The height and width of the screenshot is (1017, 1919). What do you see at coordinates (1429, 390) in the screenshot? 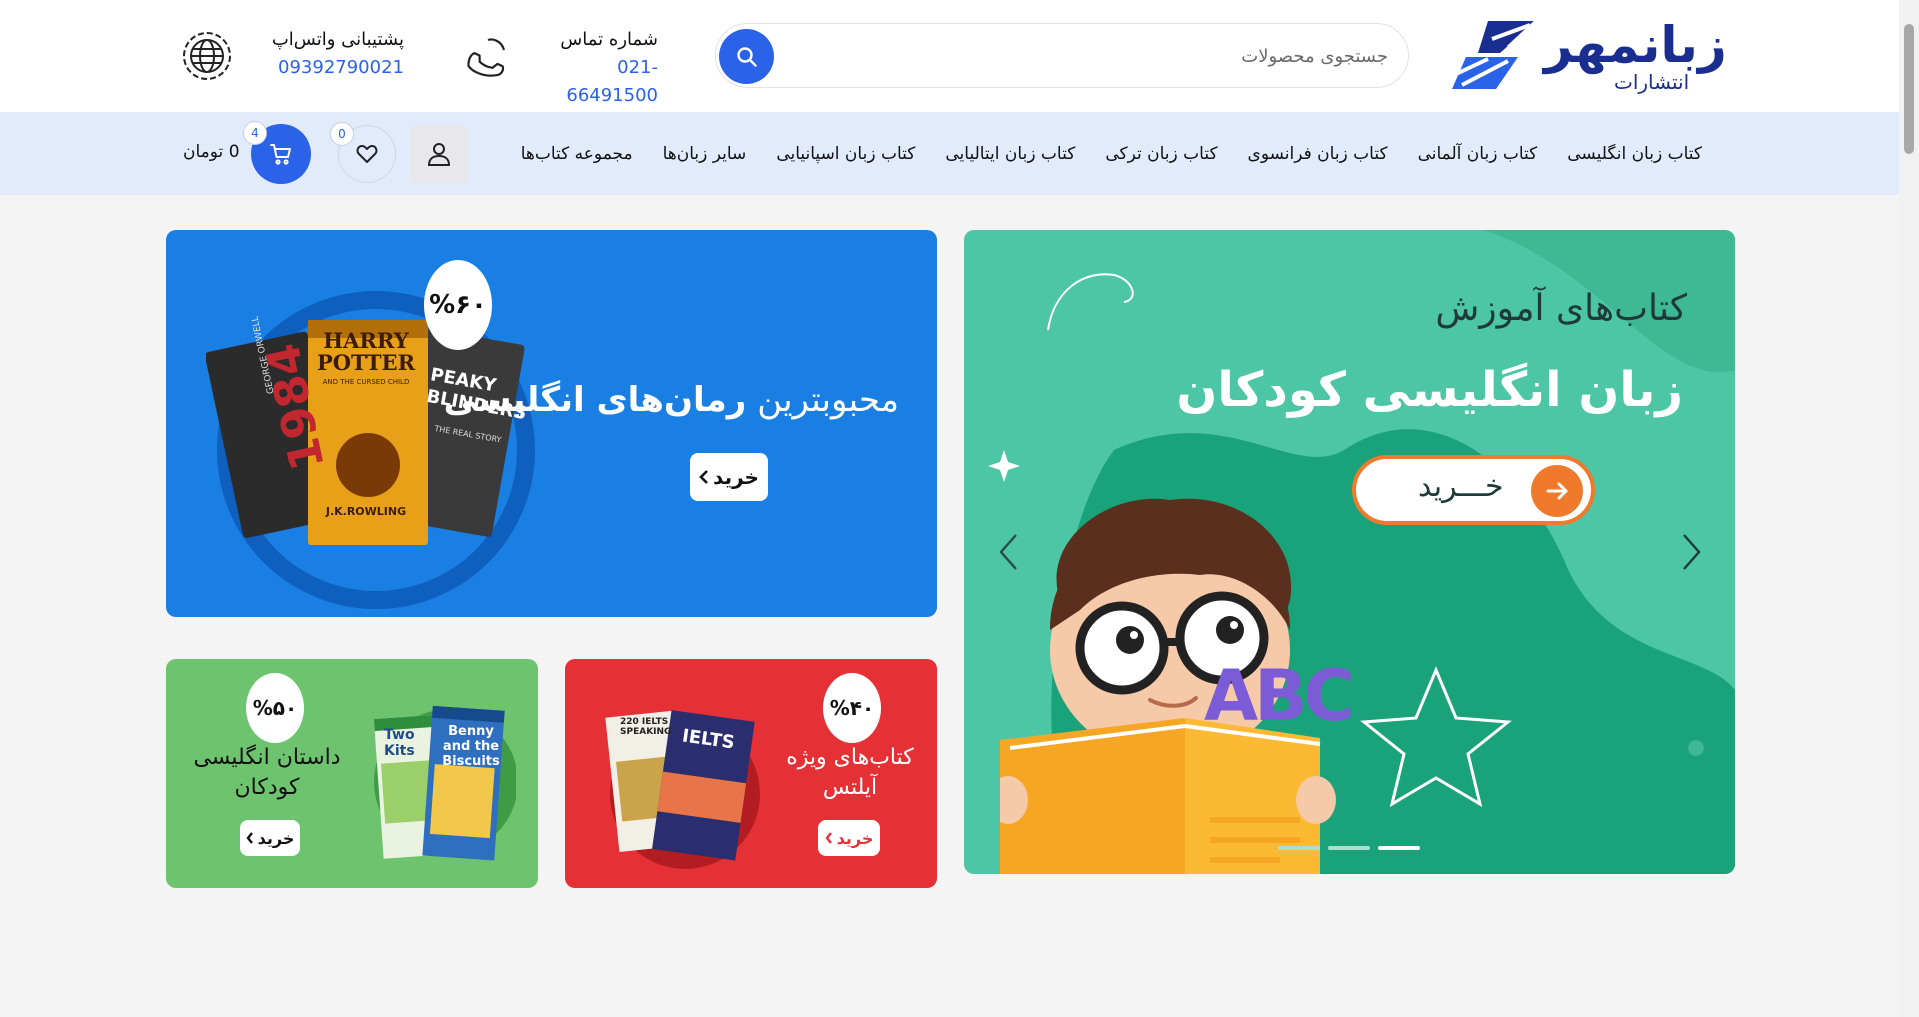
I see `hero-title-line2: زبان انگلیسی کودکان` at bounding box center [1429, 390].